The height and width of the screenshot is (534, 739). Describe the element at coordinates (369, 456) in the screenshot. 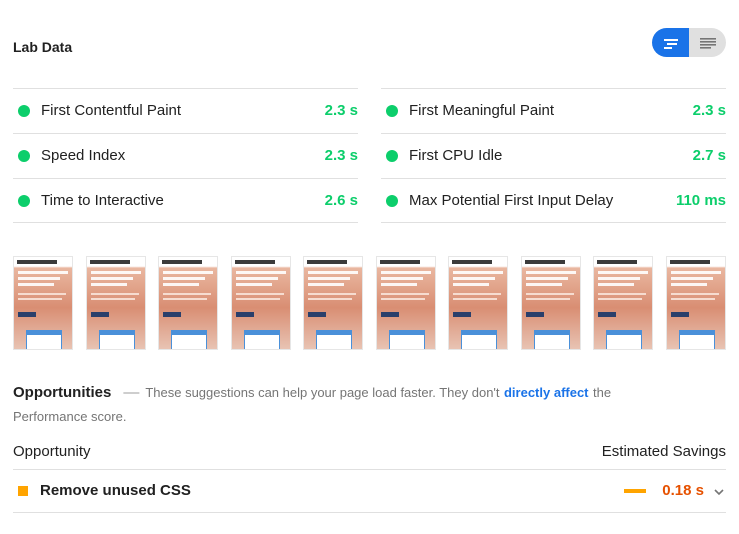

I see `opportunities-table-header: Opportunity Estimated Savings` at that location.